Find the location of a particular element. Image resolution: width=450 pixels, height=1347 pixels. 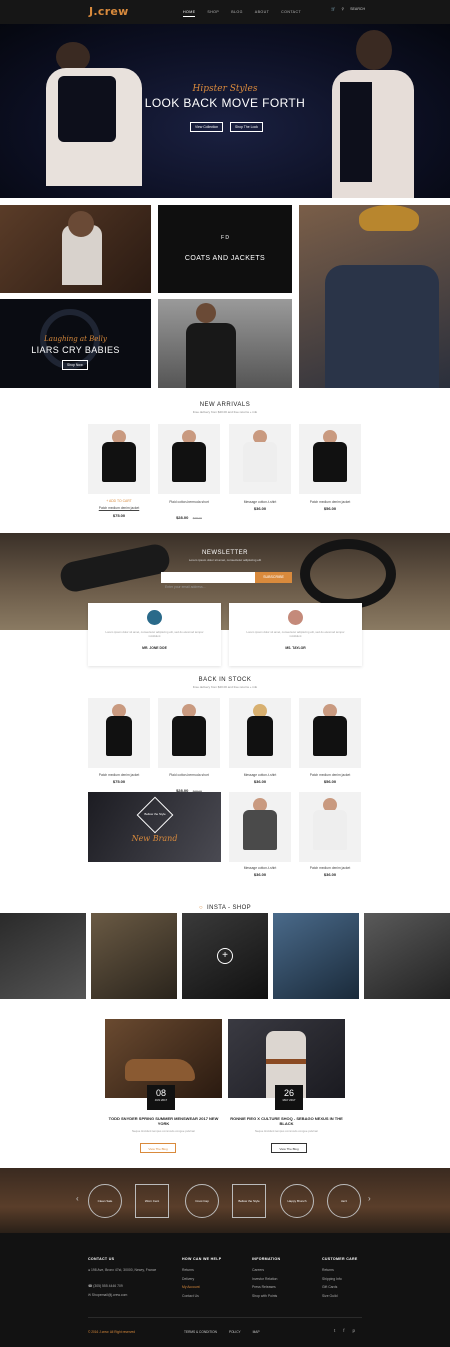

help-links: Returns Delivery My Account Contact Us is located at coordinates (191, 1283).